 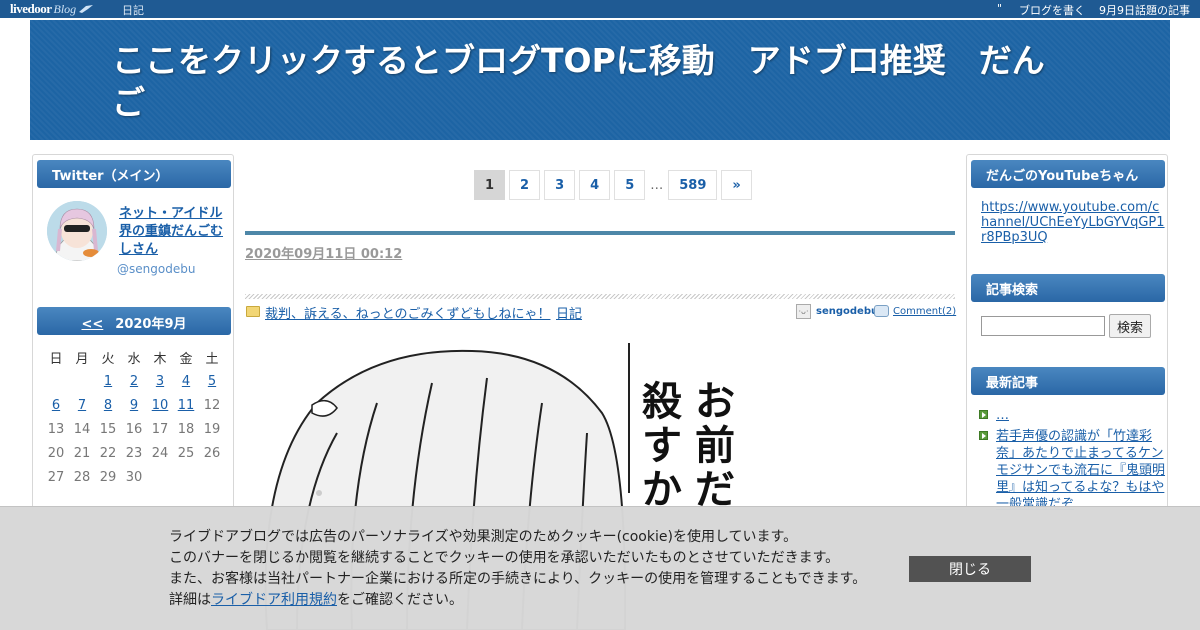 I want to click on logo-blog-text: Blog, so click(x=65, y=8).